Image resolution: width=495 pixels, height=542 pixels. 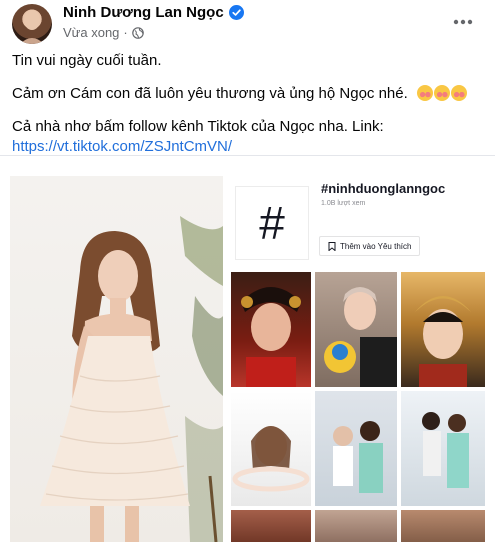 What do you see at coordinates (343, 203) in the screenshot?
I see `hashtag-views: 1.0B lượt xem` at bounding box center [343, 203].